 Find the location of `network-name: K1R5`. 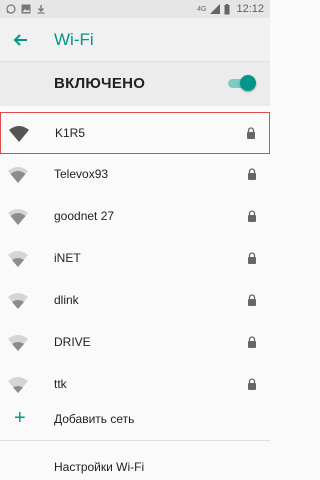

network-name: K1R5 is located at coordinates (70, 133).